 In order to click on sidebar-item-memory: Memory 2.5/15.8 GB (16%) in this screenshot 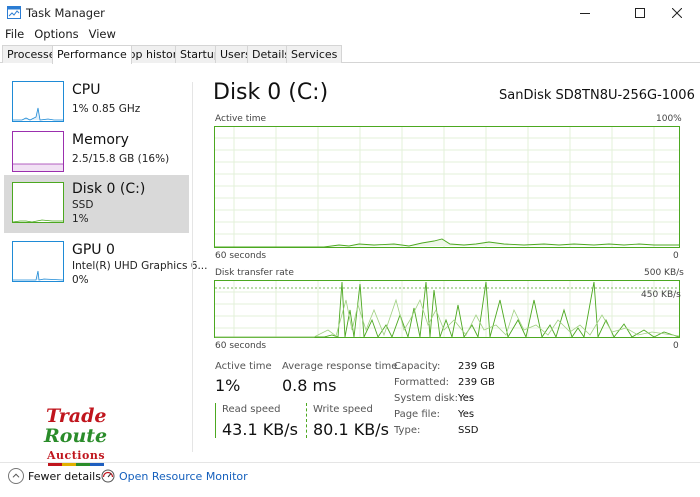, I will do `click(96, 154)`.